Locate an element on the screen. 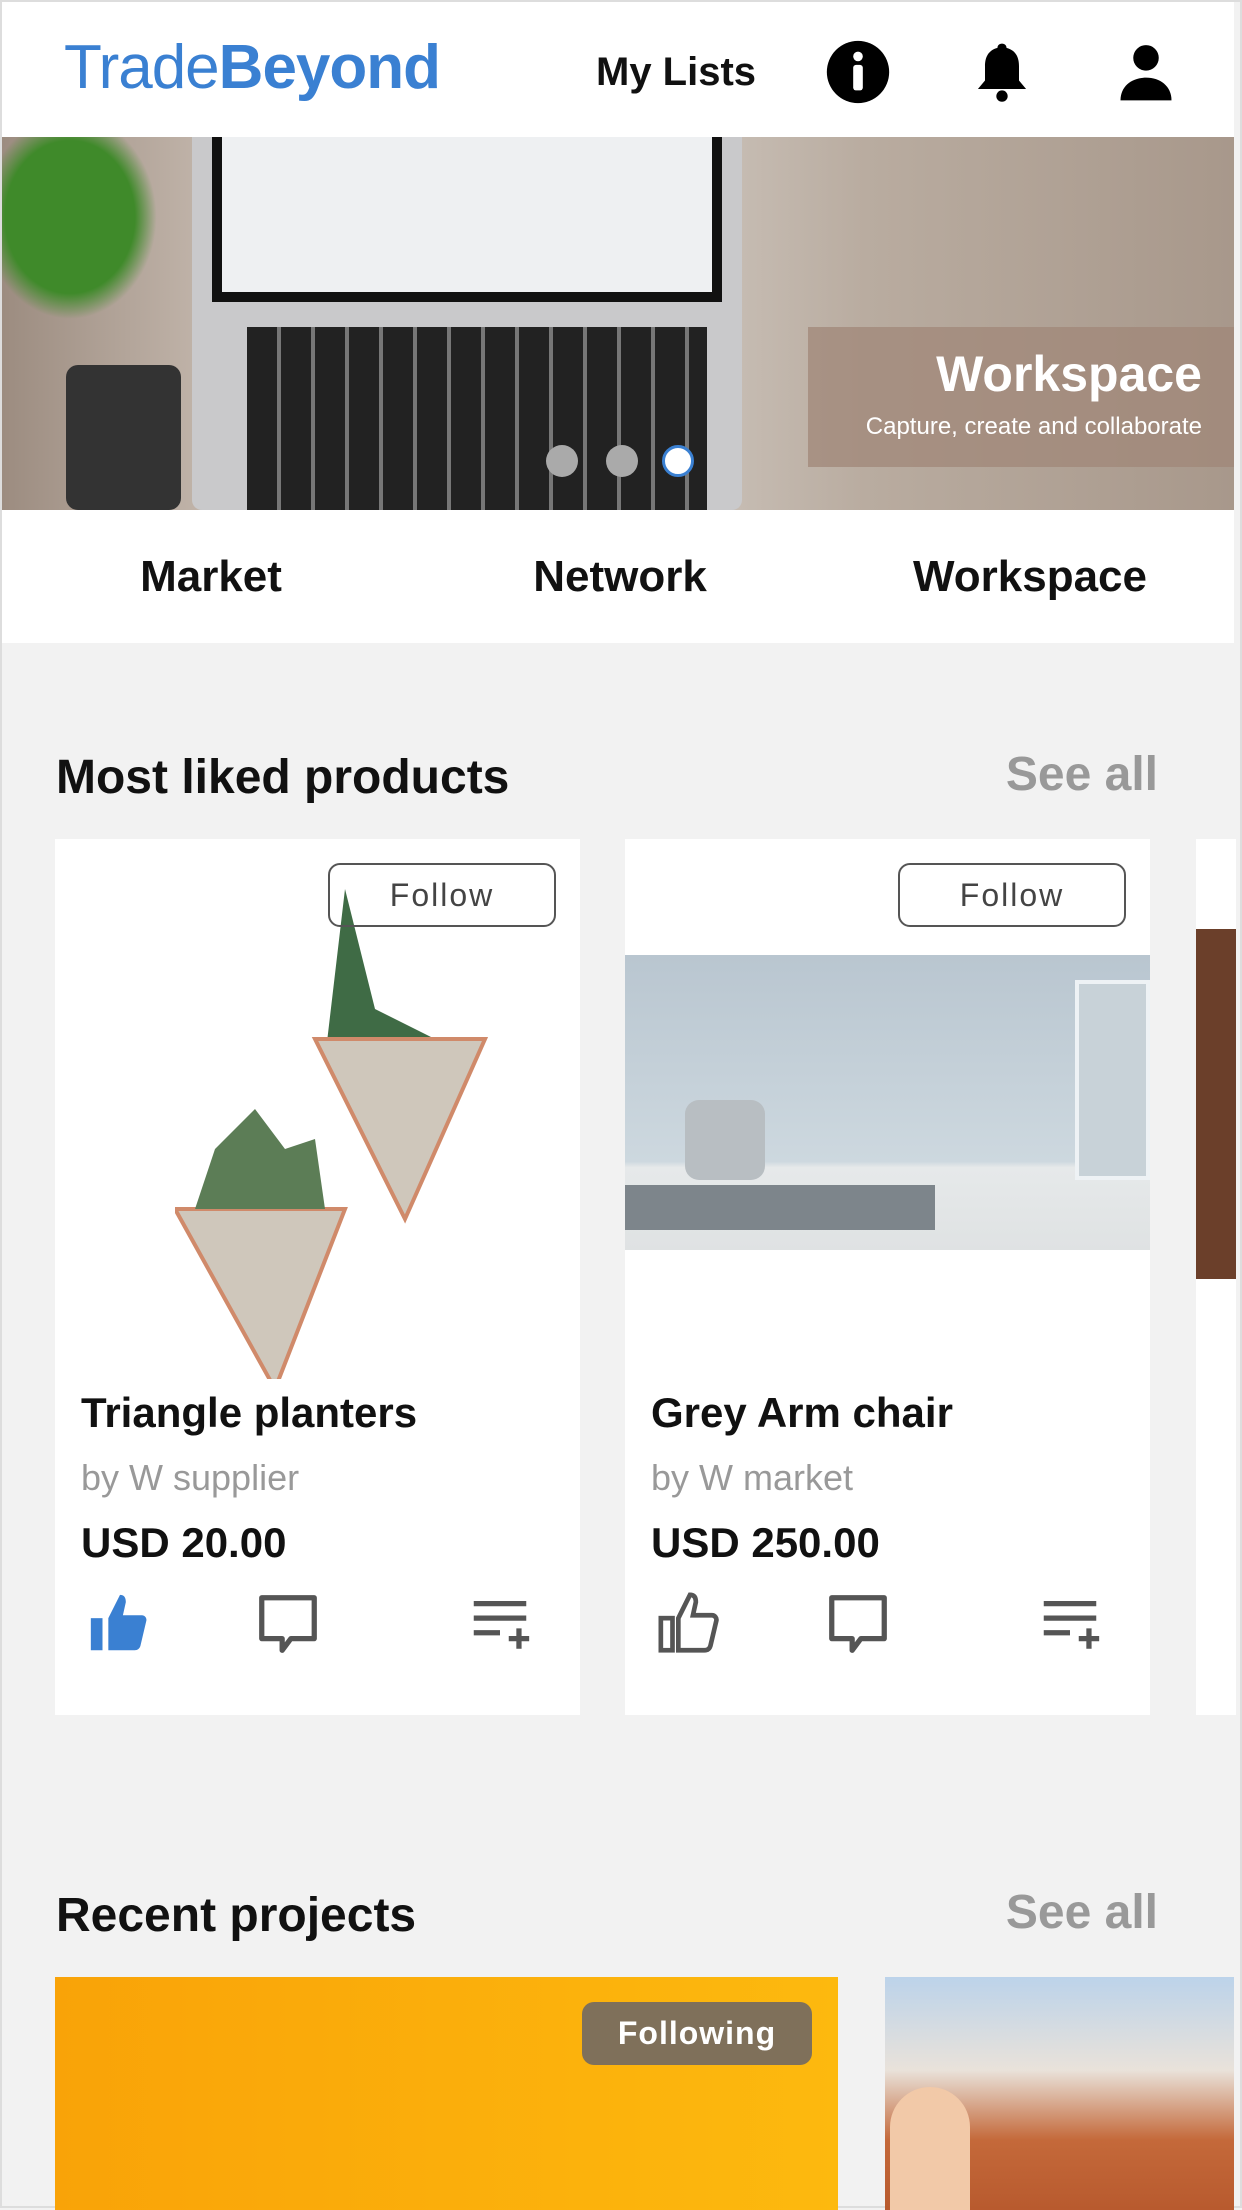  bell-icon is located at coordinates (1002, 72).